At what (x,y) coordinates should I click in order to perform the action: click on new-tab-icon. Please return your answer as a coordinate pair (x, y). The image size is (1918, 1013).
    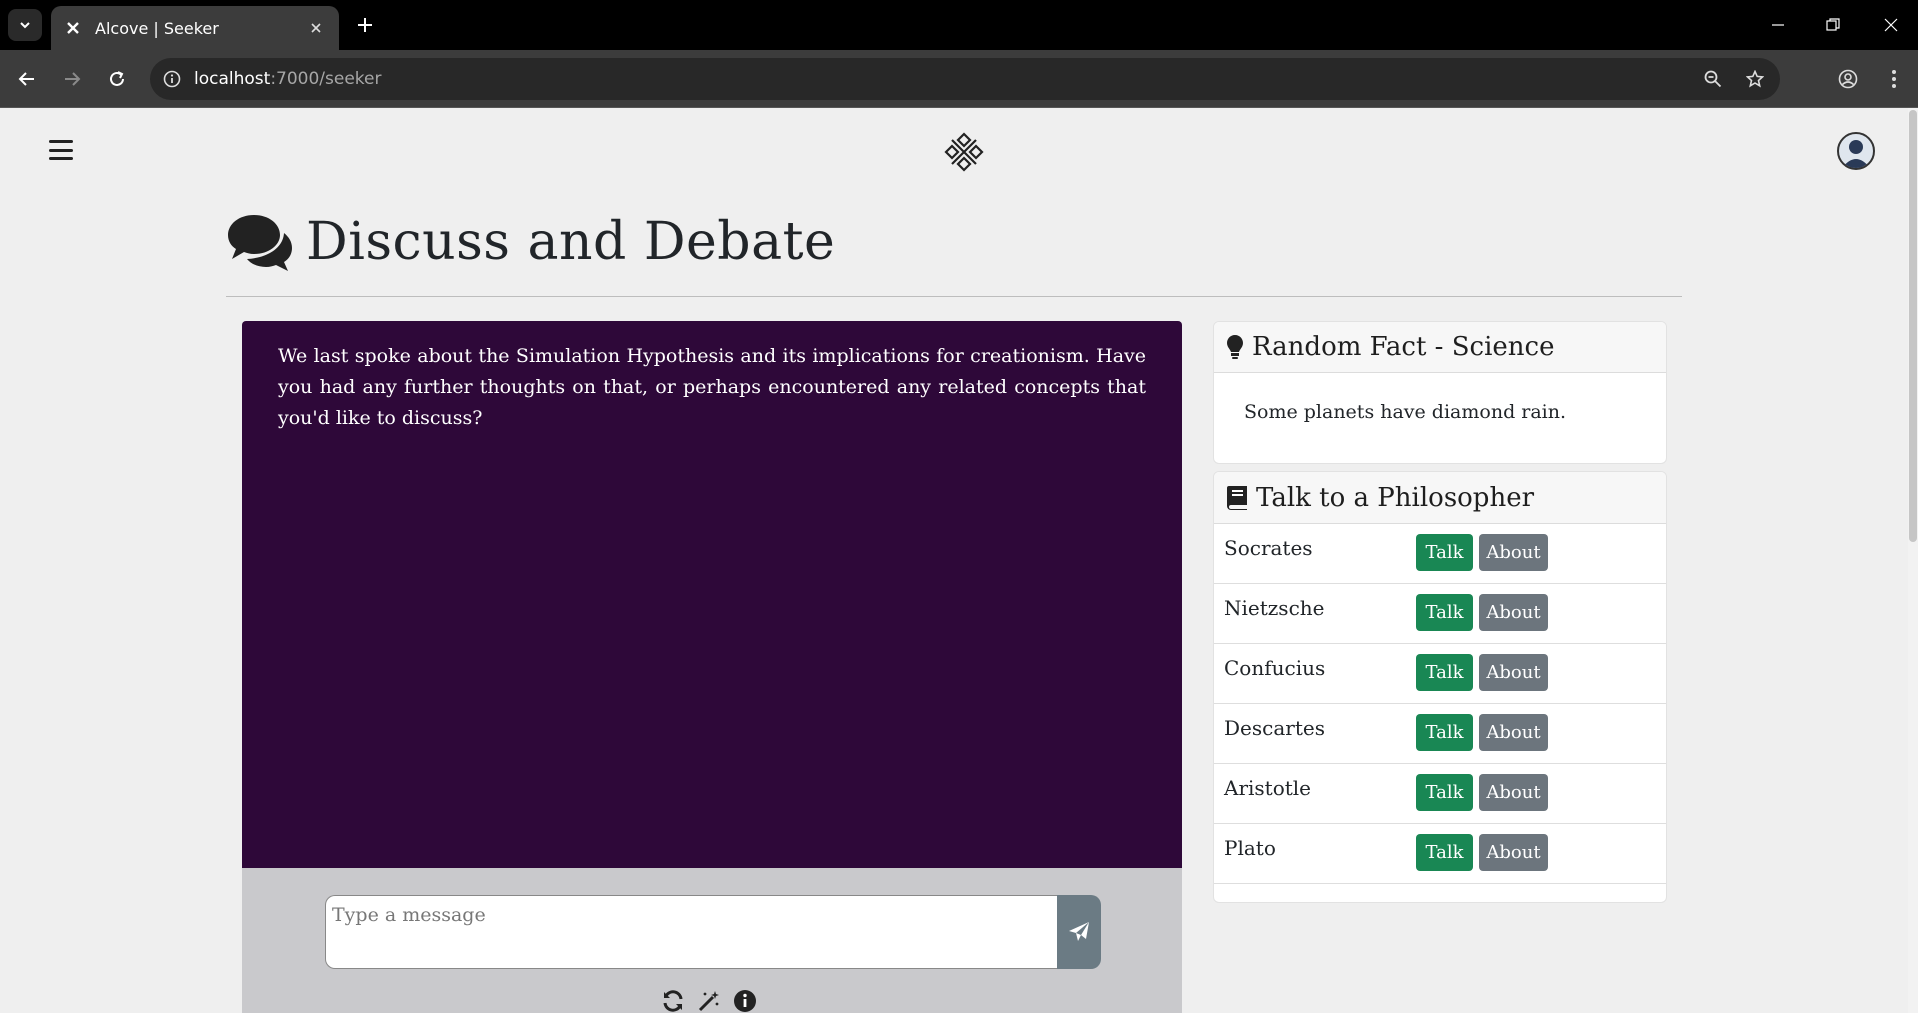
    Looking at the image, I should click on (365, 25).